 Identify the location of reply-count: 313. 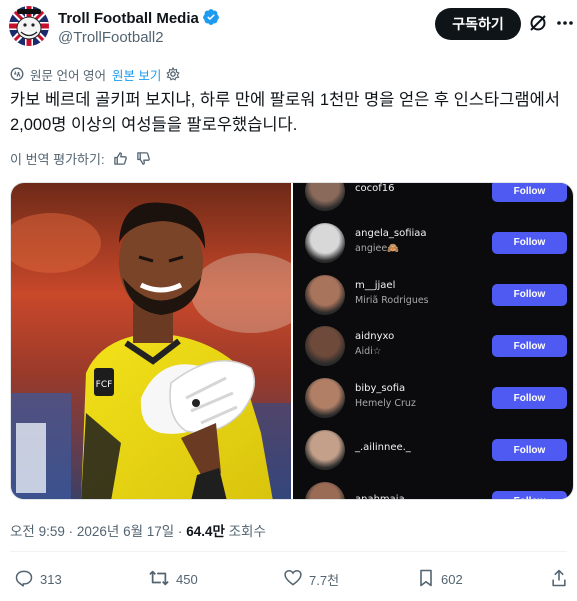
(51, 579).